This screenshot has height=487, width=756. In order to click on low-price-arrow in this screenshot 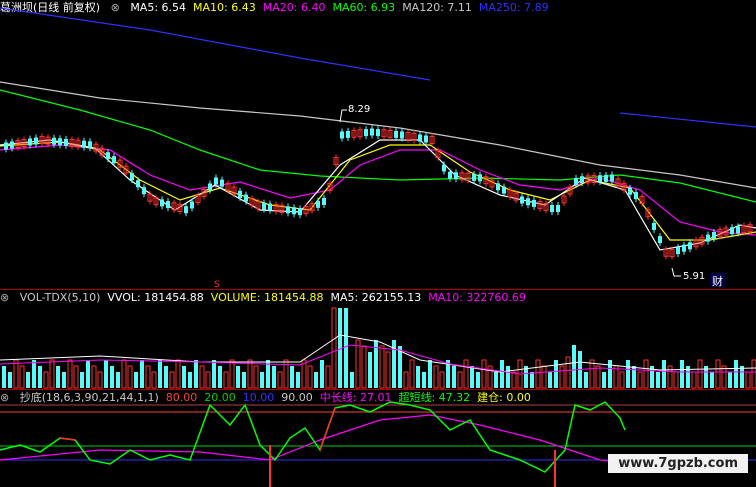, I will do `click(676, 272)`.